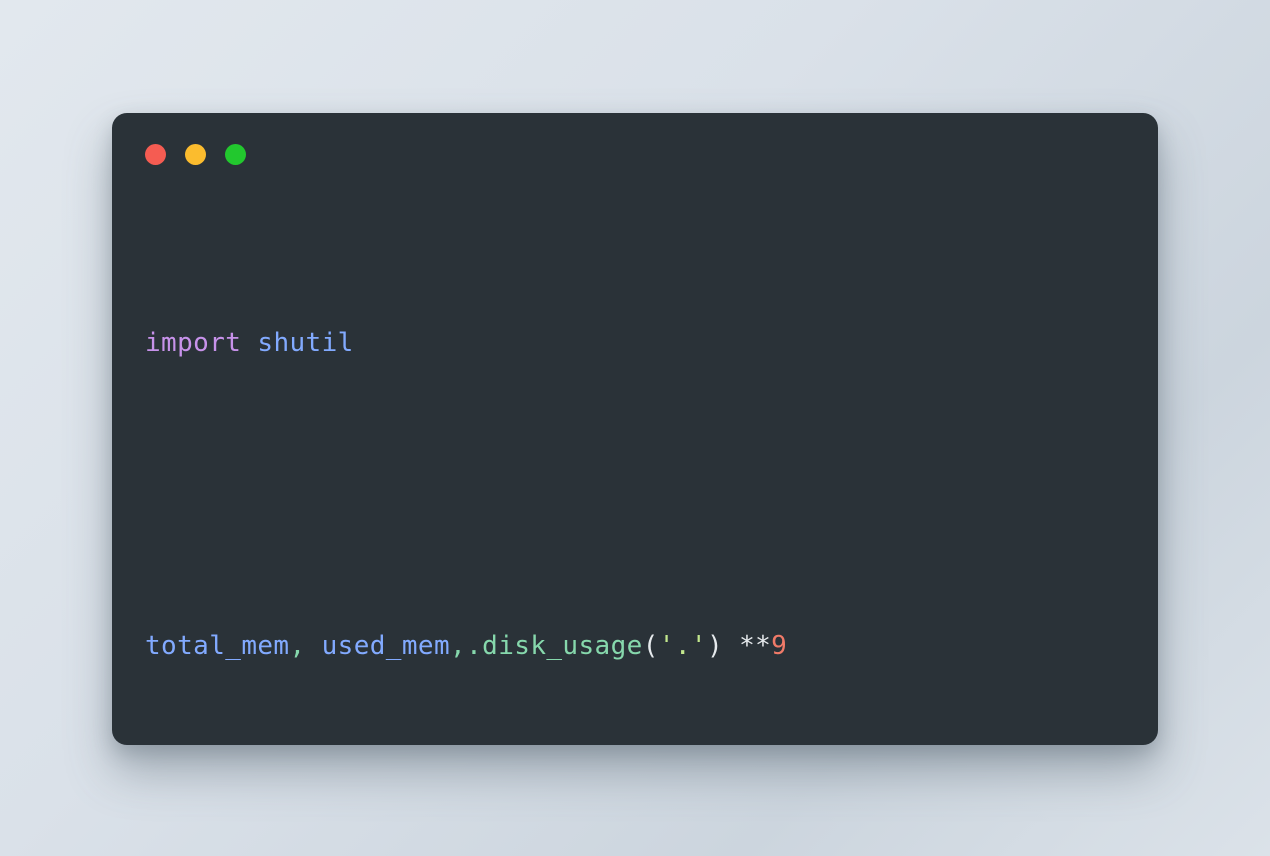  Describe the element at coordinates (779, 646) in the screenshot. I see `token-number-9: 9` at that location.